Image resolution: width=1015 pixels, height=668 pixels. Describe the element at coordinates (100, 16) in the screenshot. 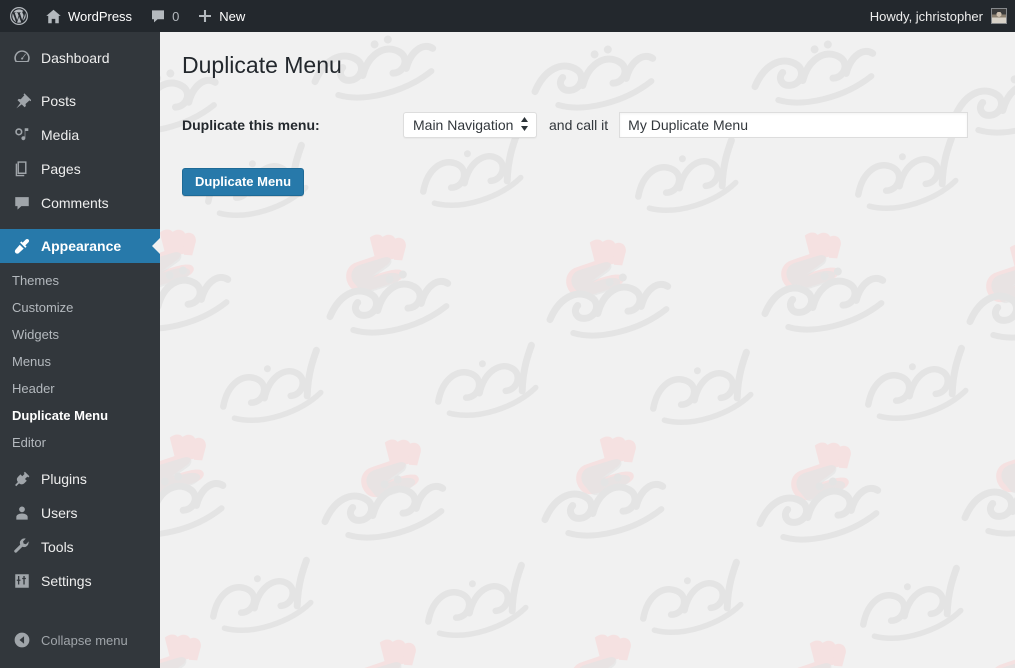

I see `site-name-label: WordPress` at that location.